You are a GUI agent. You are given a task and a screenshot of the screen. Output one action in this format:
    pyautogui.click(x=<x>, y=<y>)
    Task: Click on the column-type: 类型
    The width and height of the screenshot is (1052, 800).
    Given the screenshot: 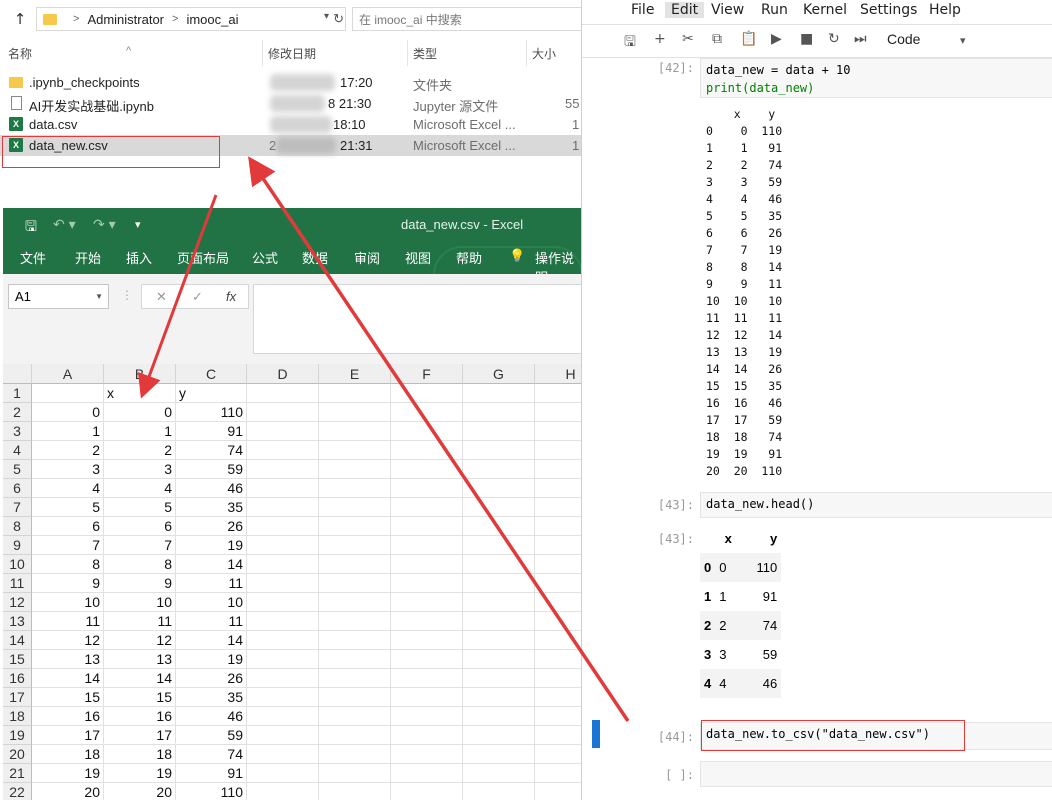 What is the action you would take?
    pyautogui.click(x=425, y=53)
    